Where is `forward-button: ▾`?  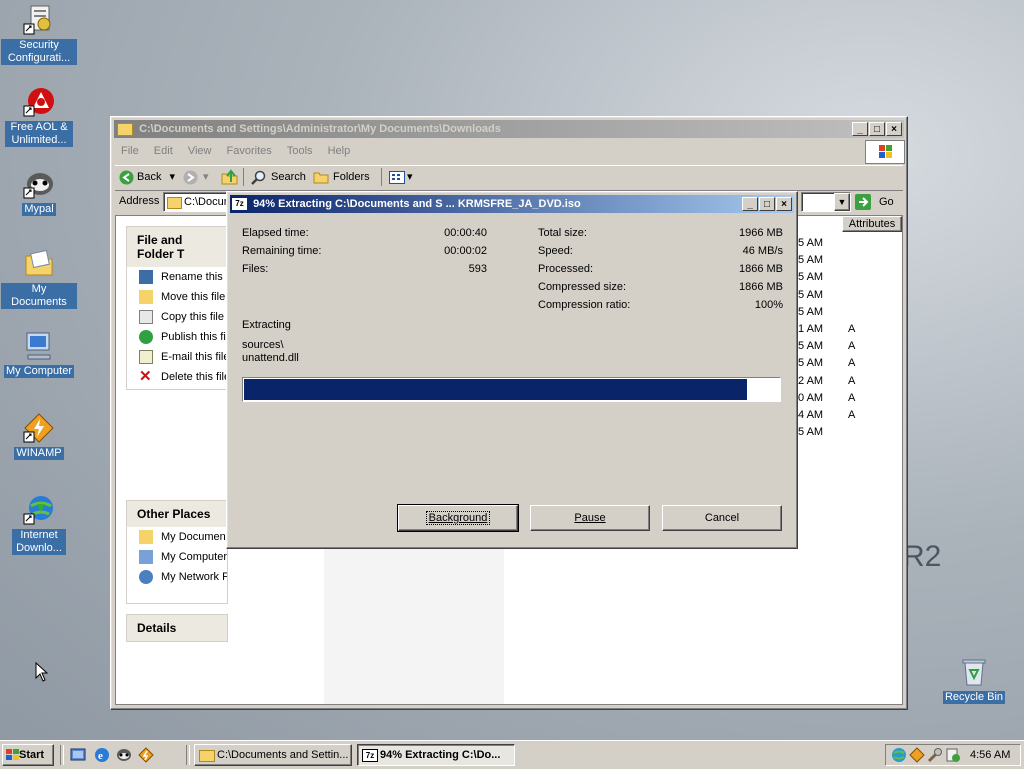
forward-button: ▾ is located at coordinates (196, 177).